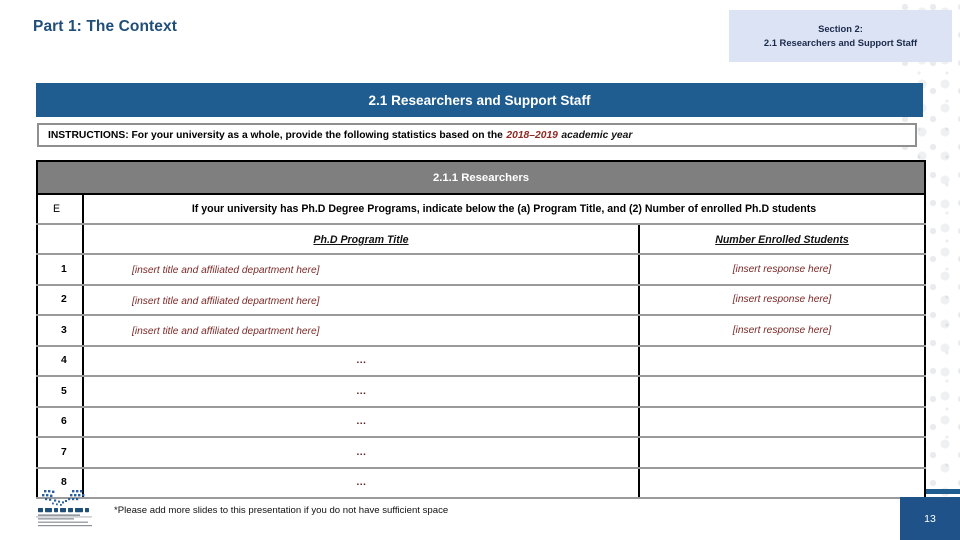  I want to click on column-header-title: Ph.D Program Title, so click(361, 239).